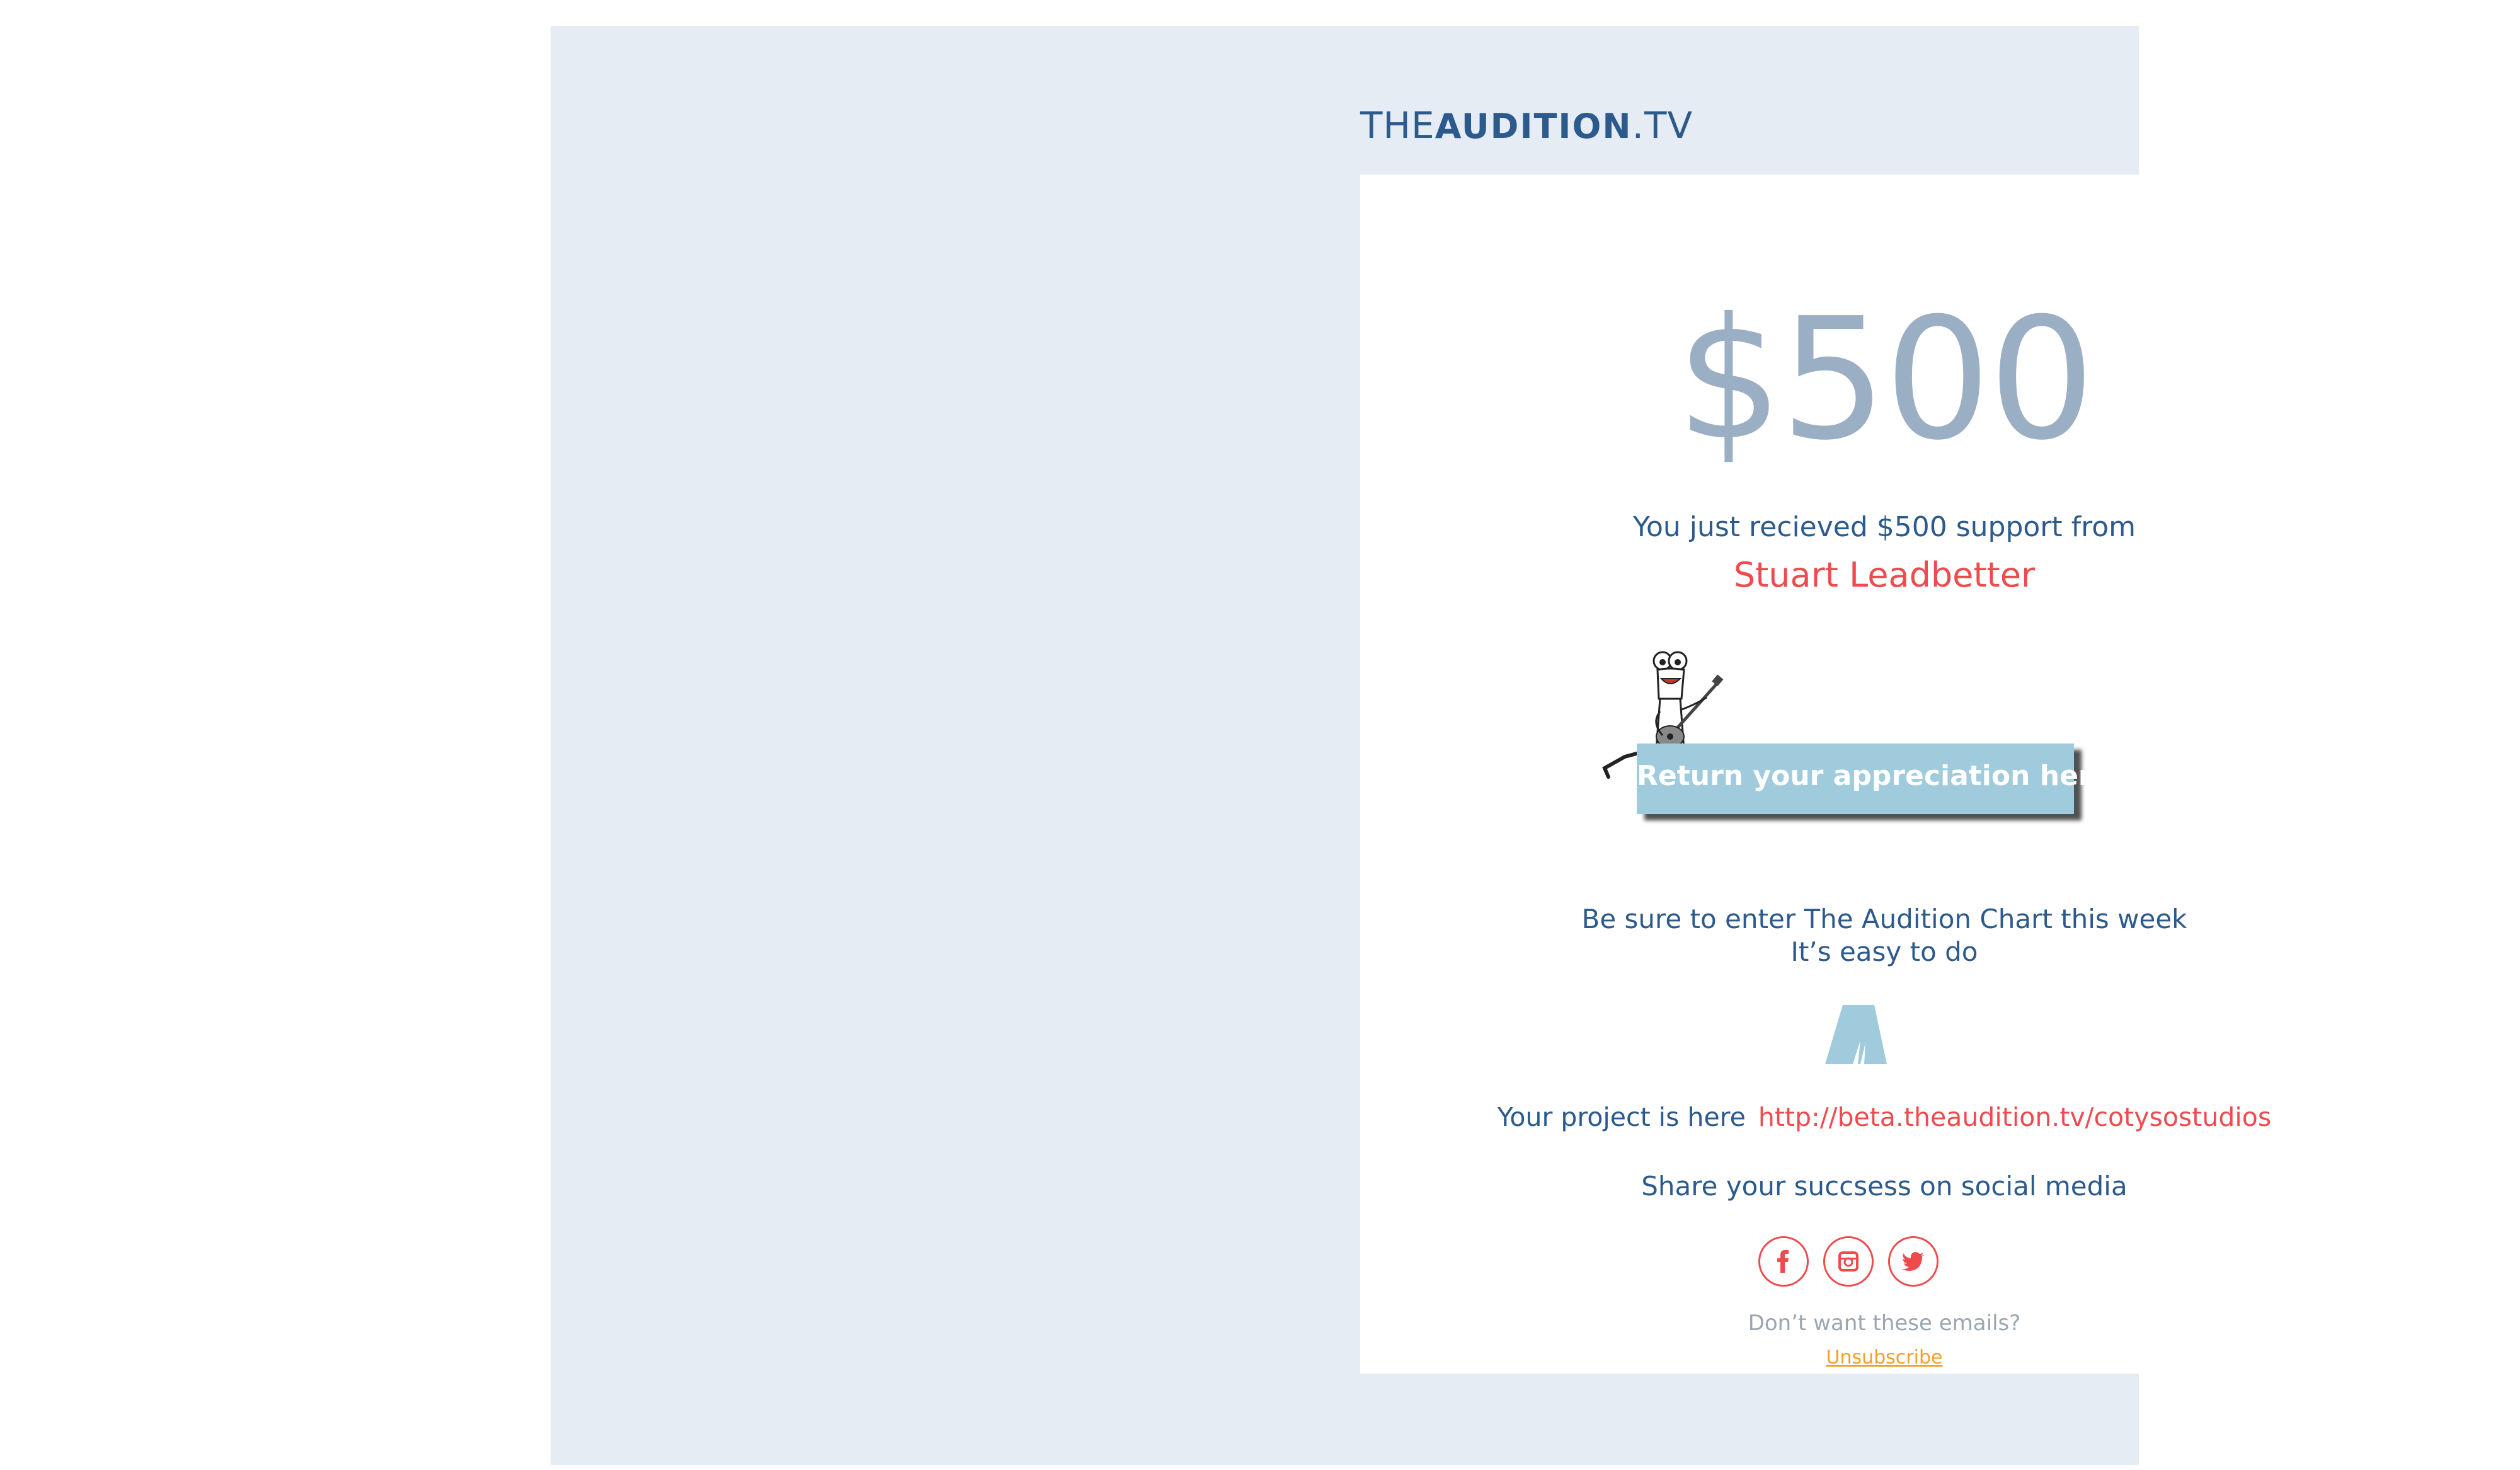  Describe the element at coordinates (1884, 1323) in the screenshot. I see `unsubscribe-prompt: Don’t want these emails?` at that location.